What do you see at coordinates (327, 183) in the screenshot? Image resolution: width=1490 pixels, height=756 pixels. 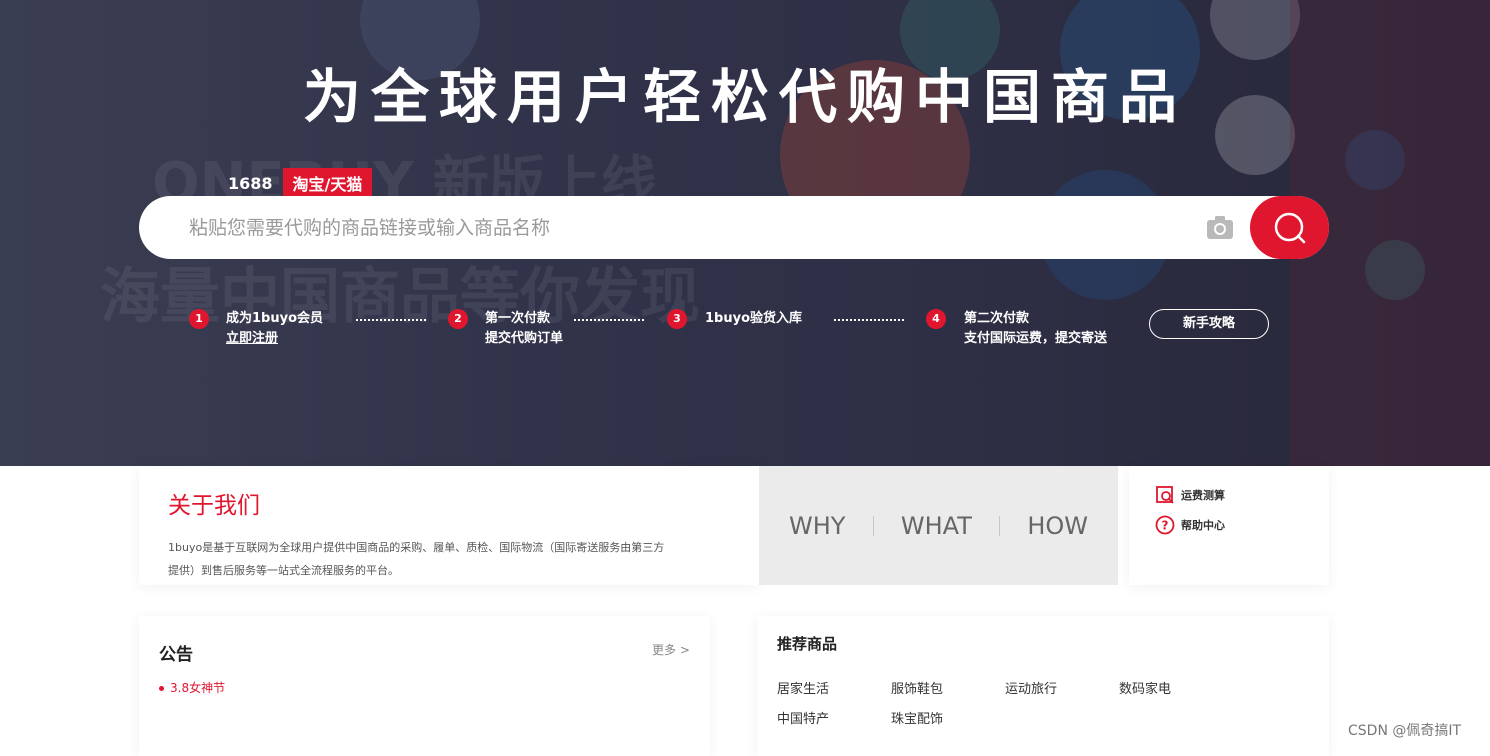 I see `tab-taobao-tmall: 淘宝/天猫` at bounding box center [327, 183].